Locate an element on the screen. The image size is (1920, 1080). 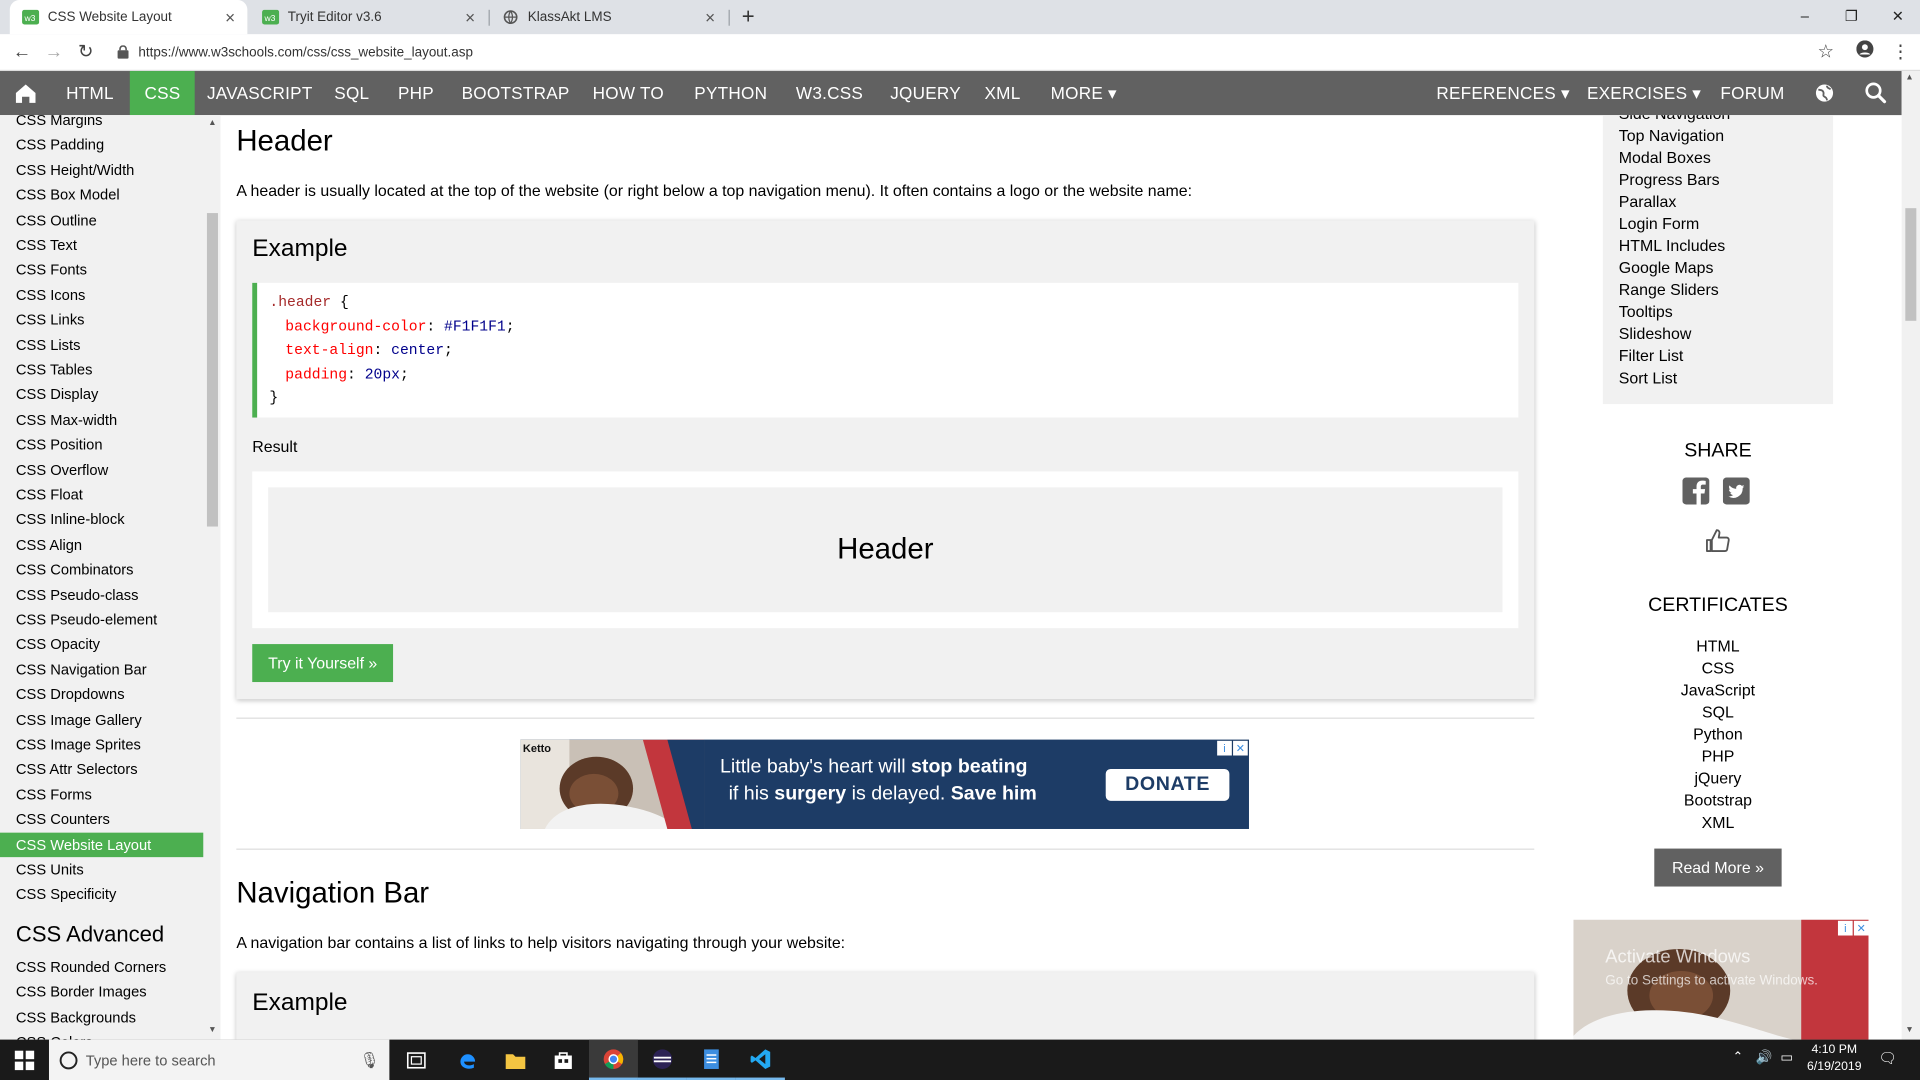
sidebar-item: CSS Fonts is located at coordinates (101, 270).